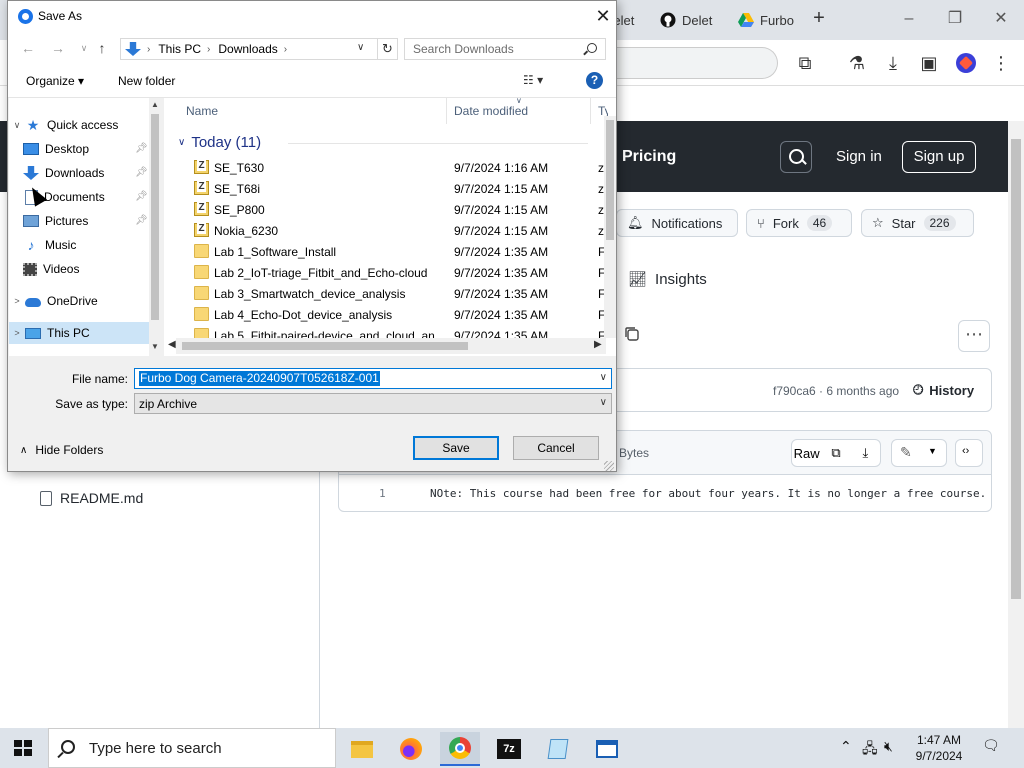 The image size is (1024, 768). What do you see at coordinates (969, 453) in the screenshot?
I see `symbols-icon: ‹›` at bounding box center [969, 453].